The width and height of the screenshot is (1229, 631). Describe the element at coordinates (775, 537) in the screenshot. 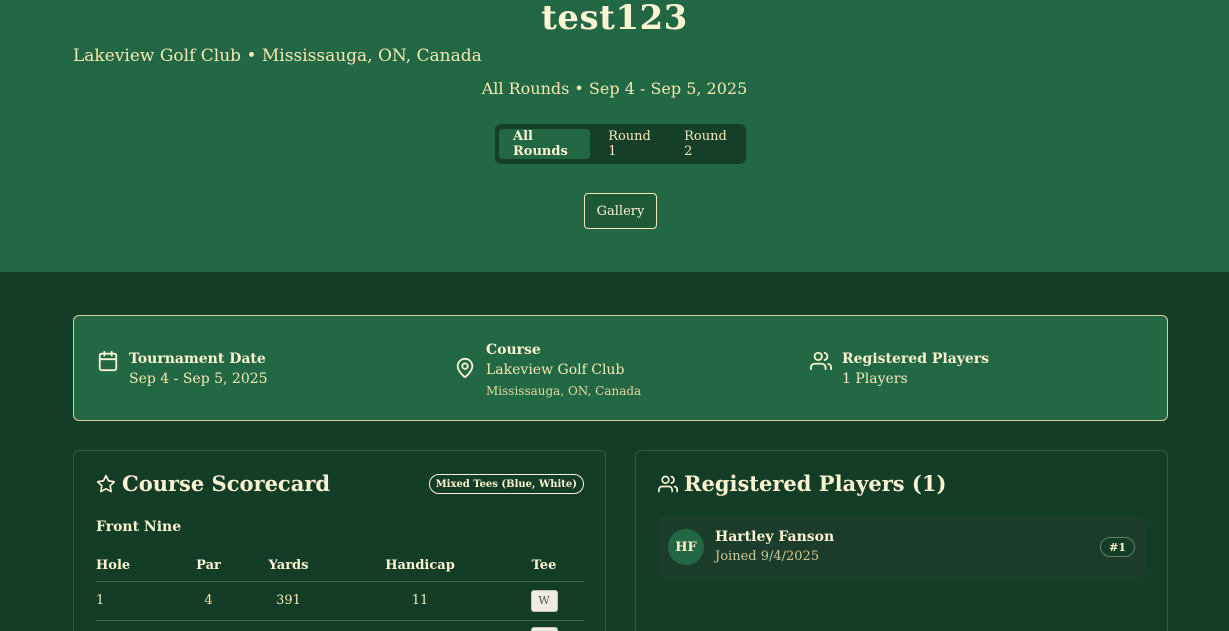

I see `player-name: Hartley Fanson` at that location.